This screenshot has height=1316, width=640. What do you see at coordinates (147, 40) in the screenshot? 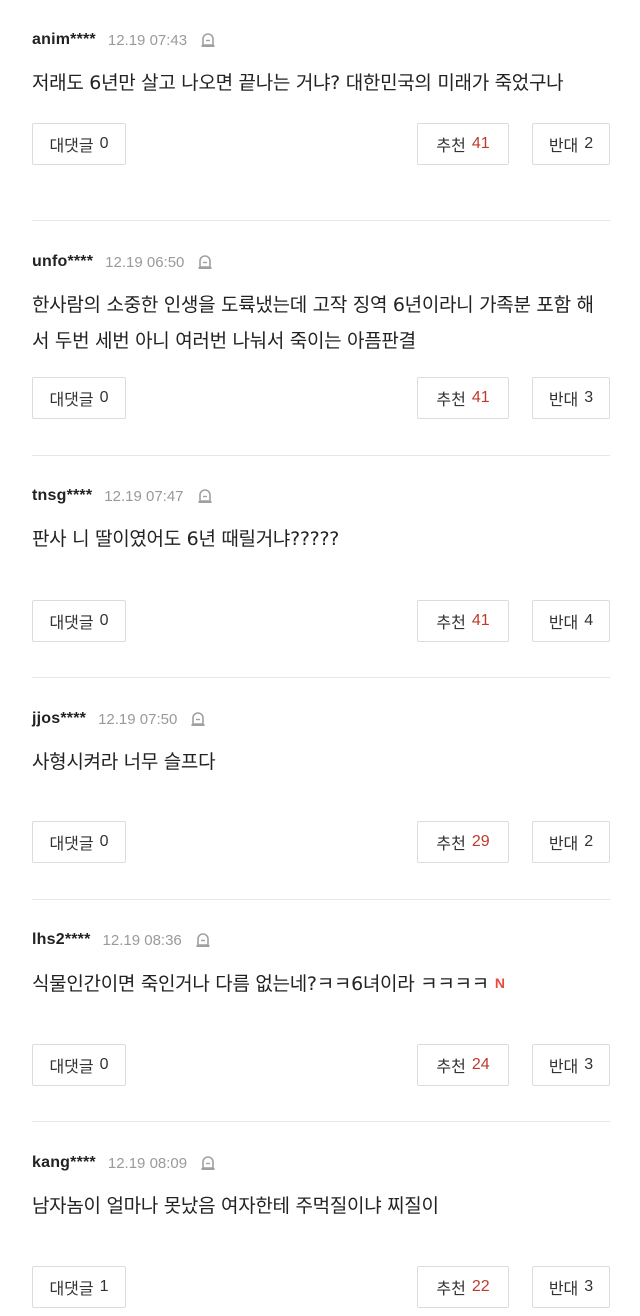
I see `comment-date: 12.19 07:43` at bounding box center [147, 40].